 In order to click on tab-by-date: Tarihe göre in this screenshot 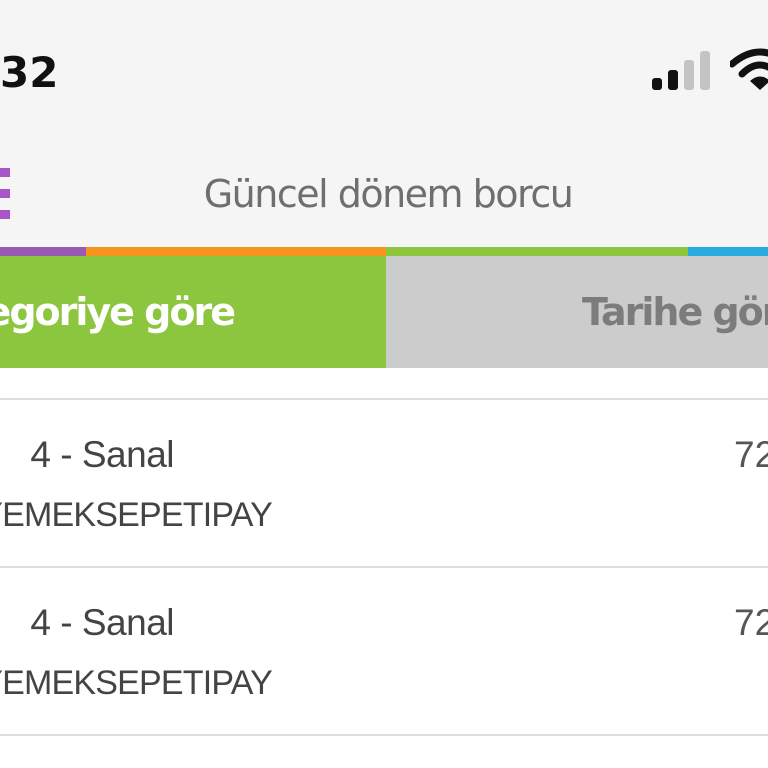, I will do `click(577, 312)`.